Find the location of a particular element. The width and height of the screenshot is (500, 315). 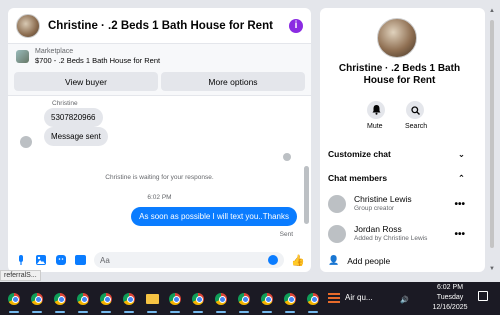

customize-chat-label: Customize chat is located at coordinates (359, 154).